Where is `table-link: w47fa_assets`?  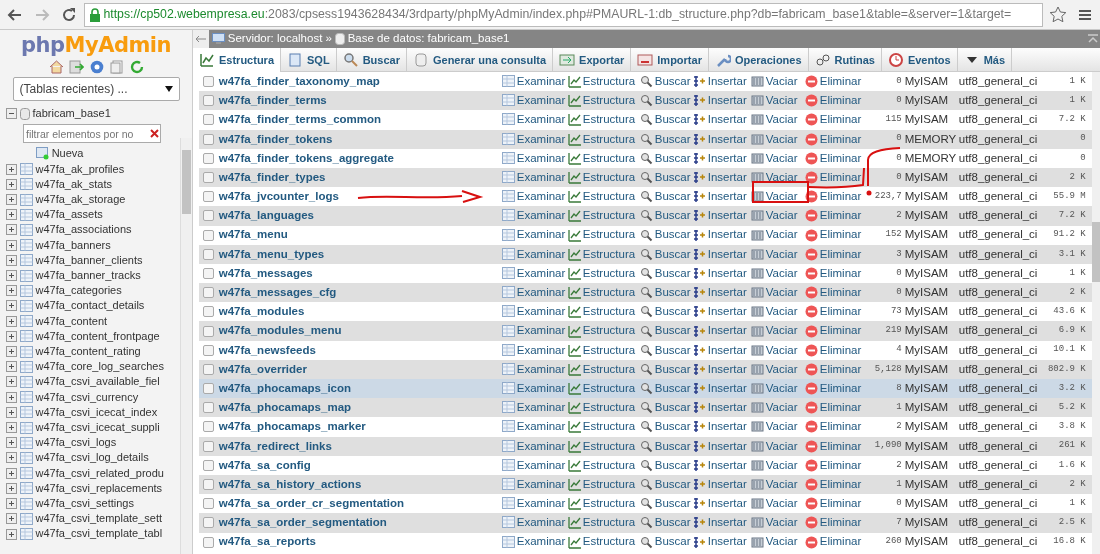 table-link: w47fa_assets is located at coordinates (69, 215).